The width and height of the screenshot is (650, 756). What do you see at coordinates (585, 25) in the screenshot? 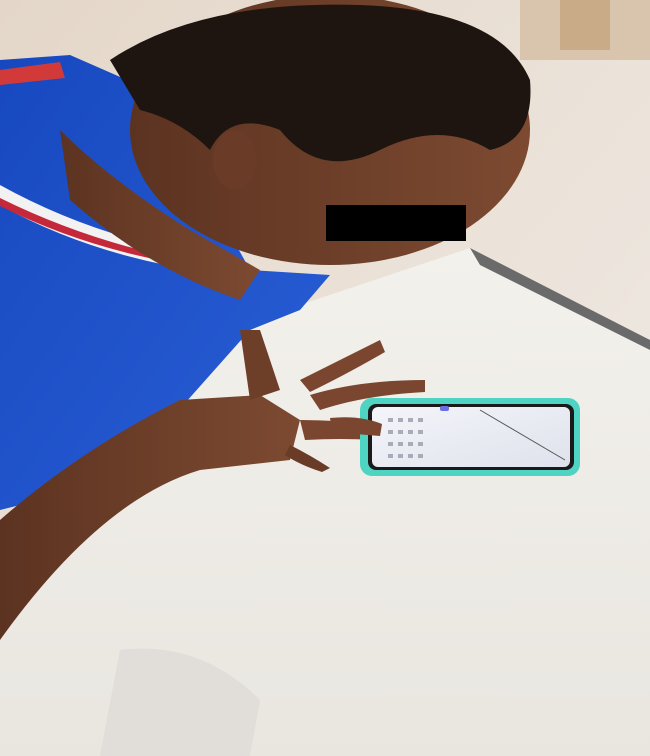
I see `background-furniture` at bounding box center [585, 25].